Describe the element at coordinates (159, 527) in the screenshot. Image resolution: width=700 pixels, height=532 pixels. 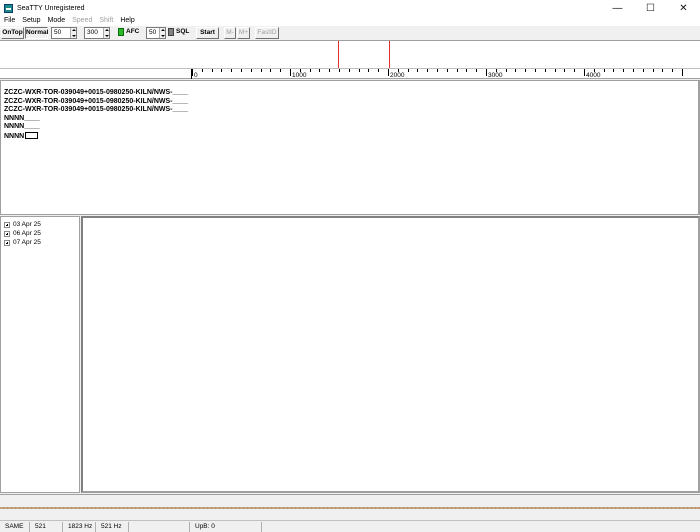
I see `status-empty` at that location.